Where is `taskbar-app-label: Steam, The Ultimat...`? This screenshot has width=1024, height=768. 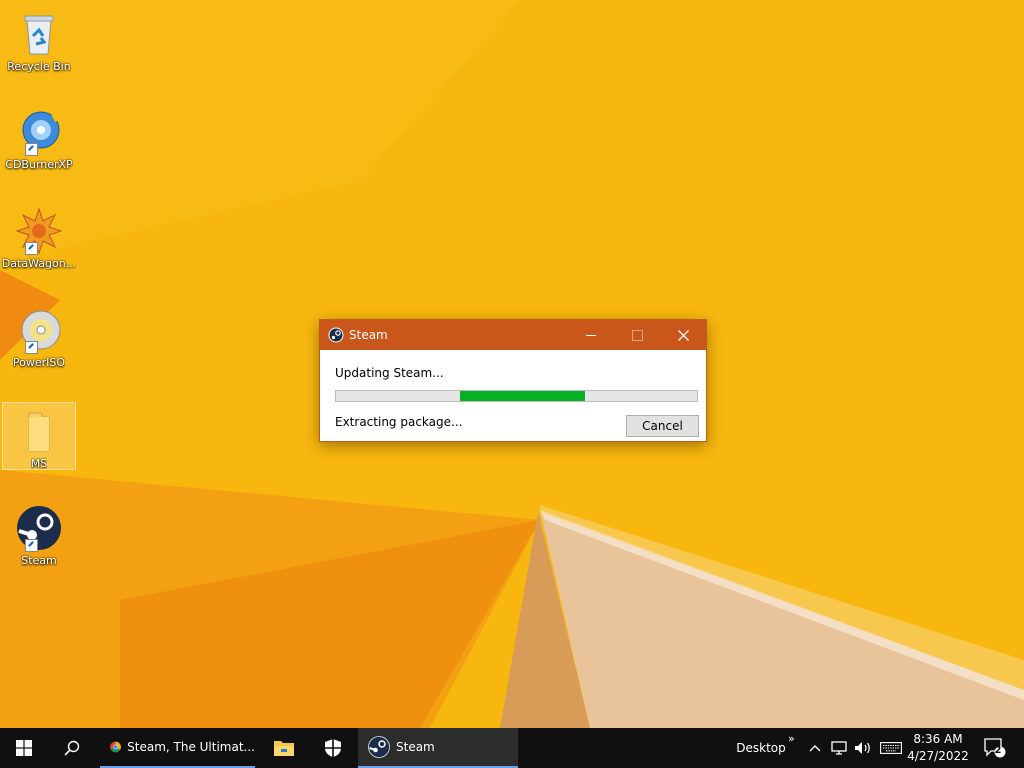
taskbar-app-label: Steam, The Ultimat... is located at coordinates (191, 747).